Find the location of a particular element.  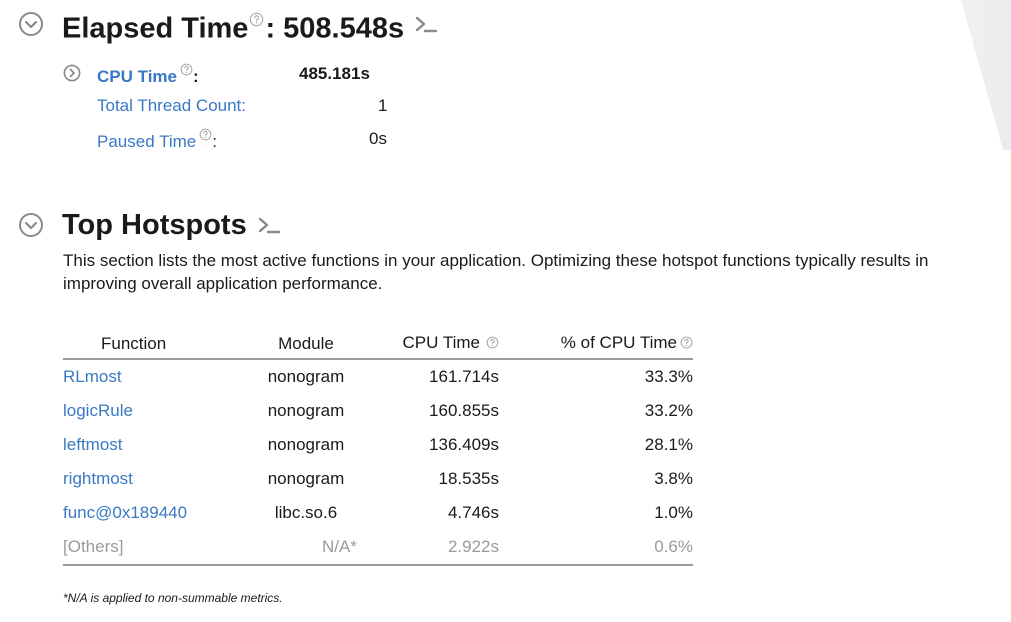

cpu-time-cell: 2.922s is located at coordinates (437, 548).